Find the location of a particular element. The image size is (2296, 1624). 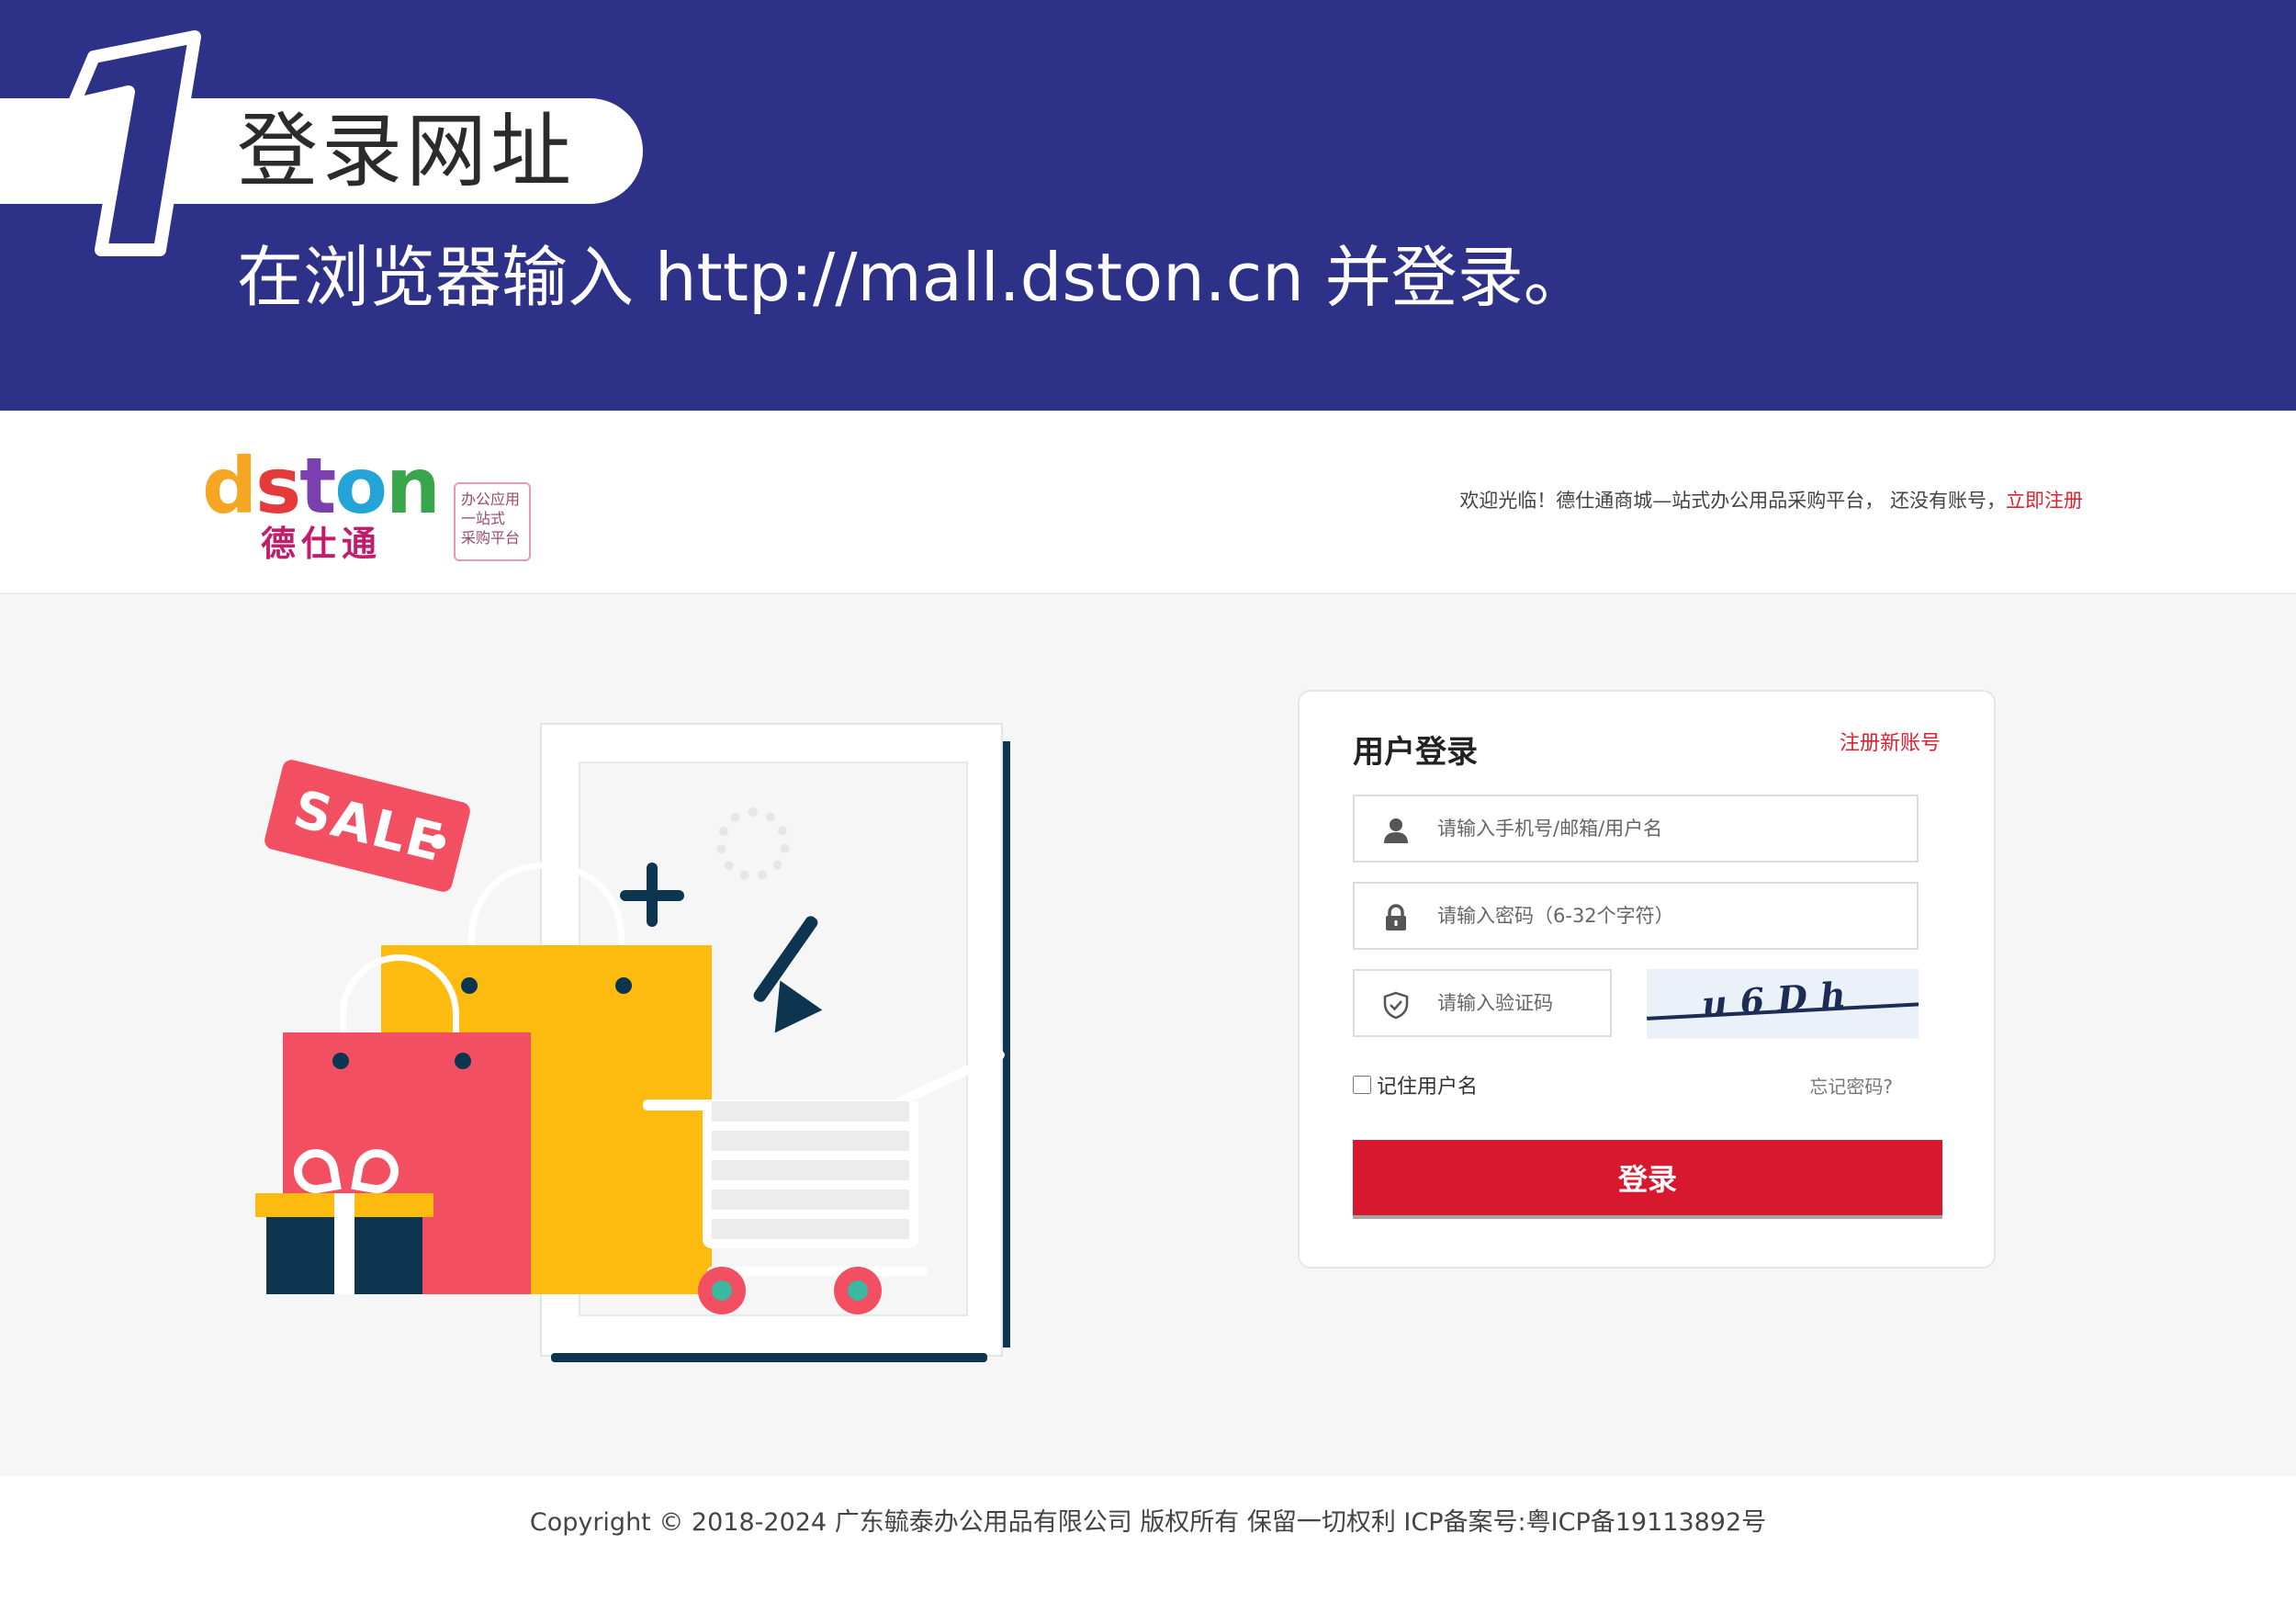

gear-icon is located at coordinates (753, 844).